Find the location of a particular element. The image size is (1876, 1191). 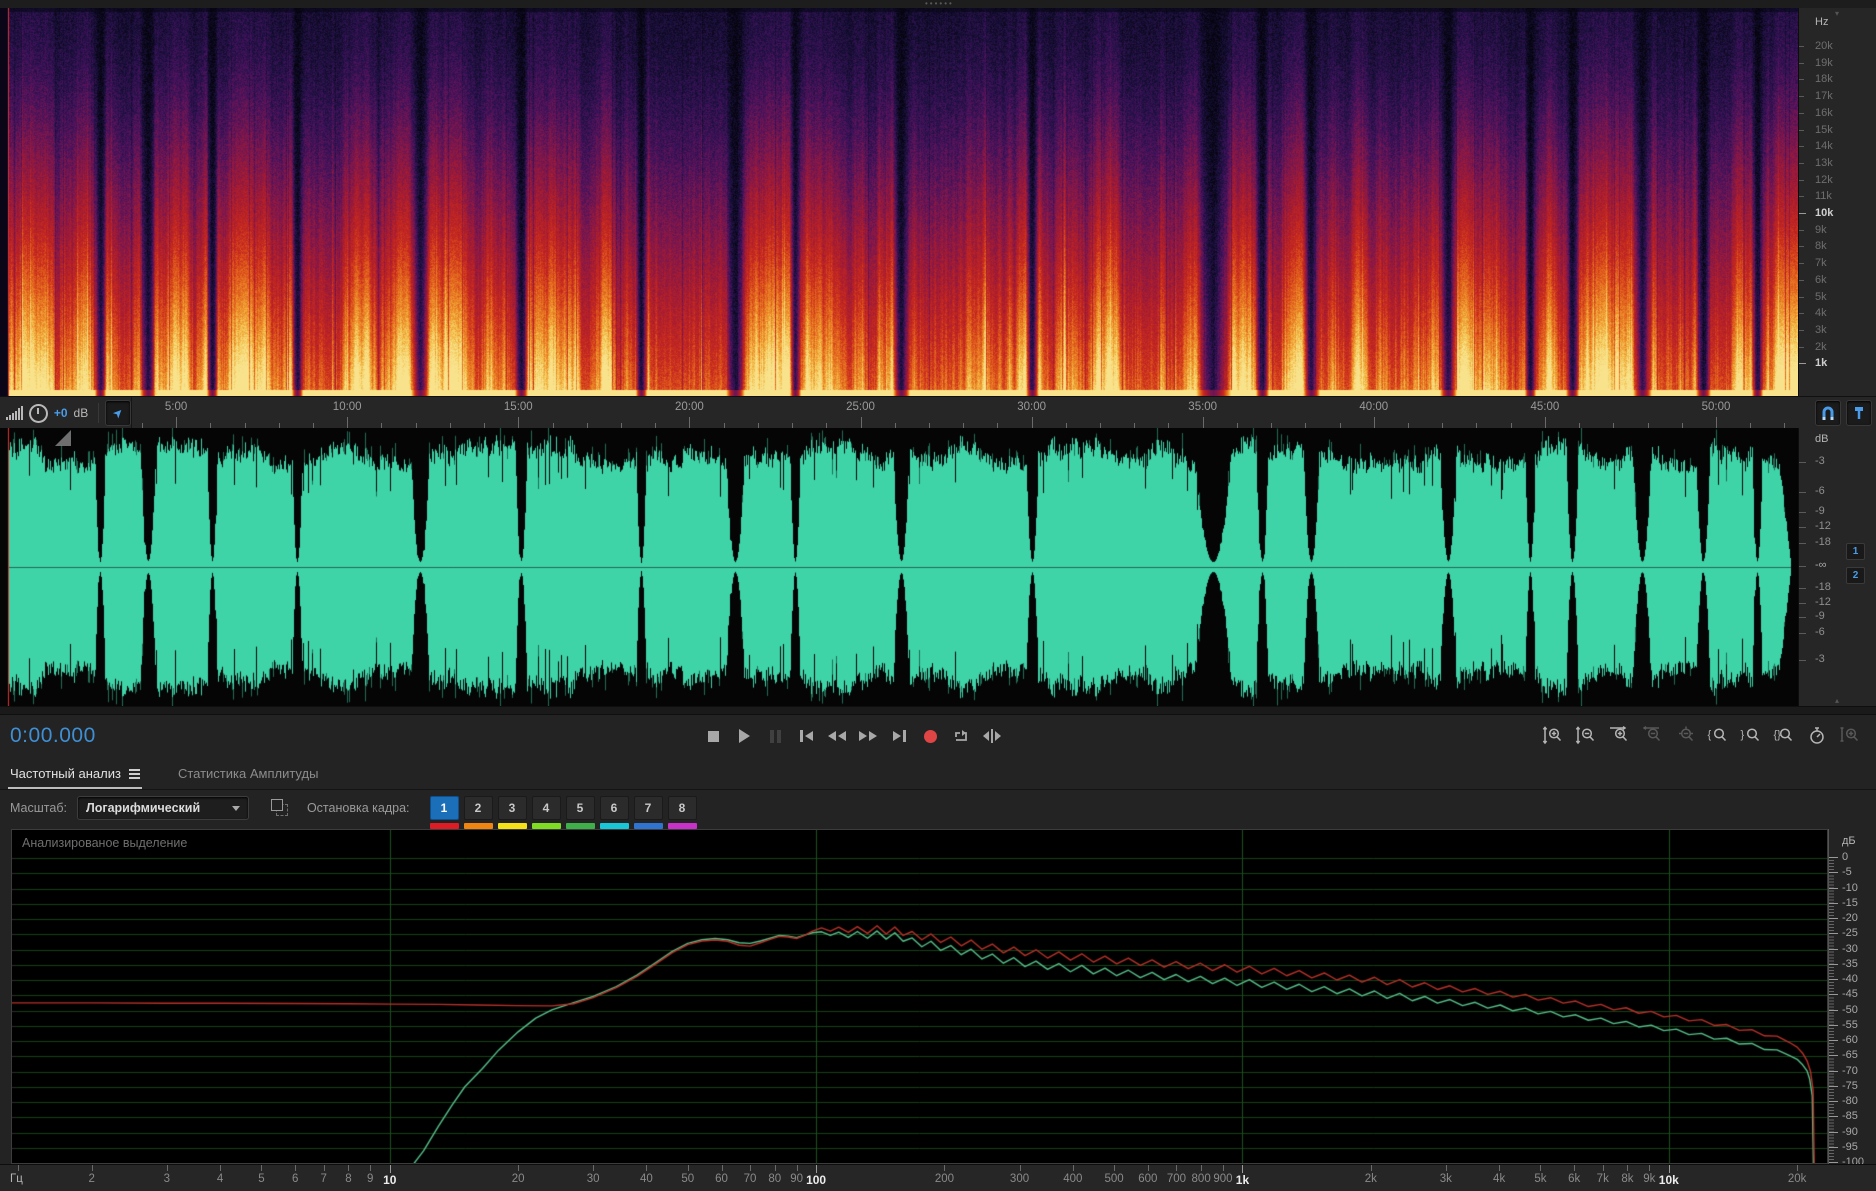

tab-label: Статистика Амплитуды is located at coordinates (248, 773).